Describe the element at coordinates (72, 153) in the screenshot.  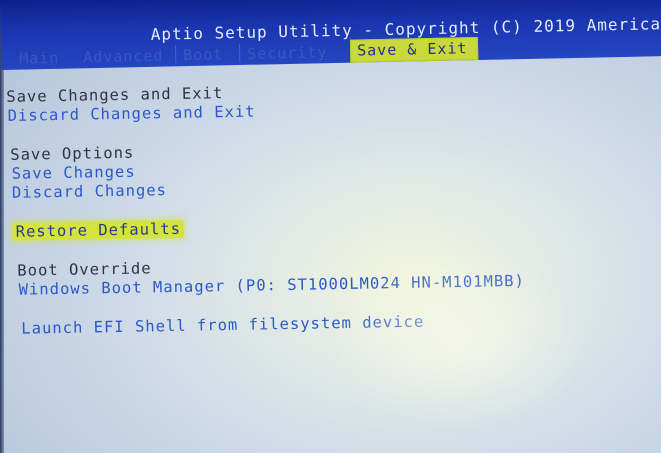
I see `section-heading-save-options: Save Options` at that location.